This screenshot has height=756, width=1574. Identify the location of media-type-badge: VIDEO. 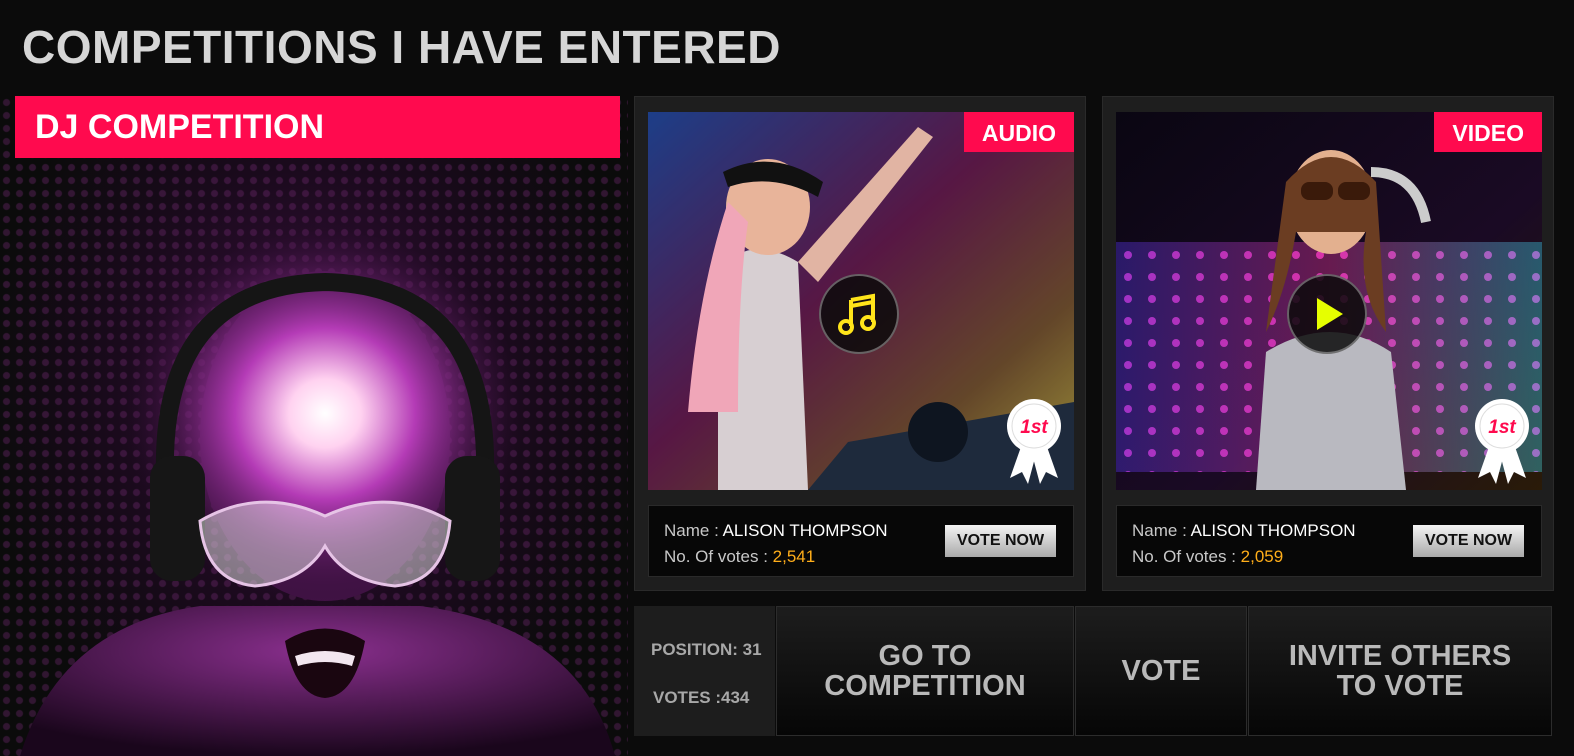
(1488, 132).